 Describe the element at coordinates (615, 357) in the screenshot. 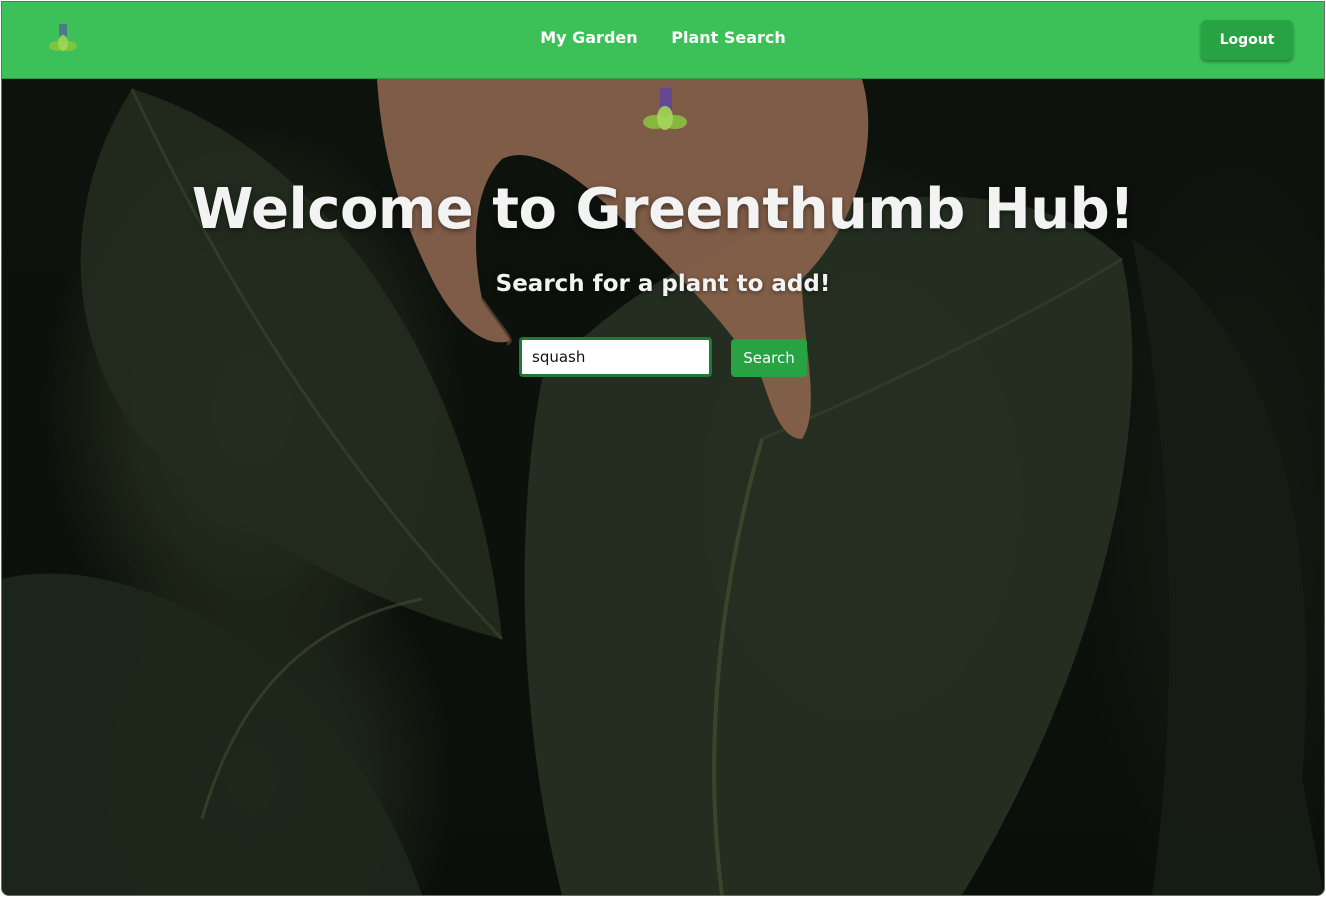

I see `plant-search-input` at that location.